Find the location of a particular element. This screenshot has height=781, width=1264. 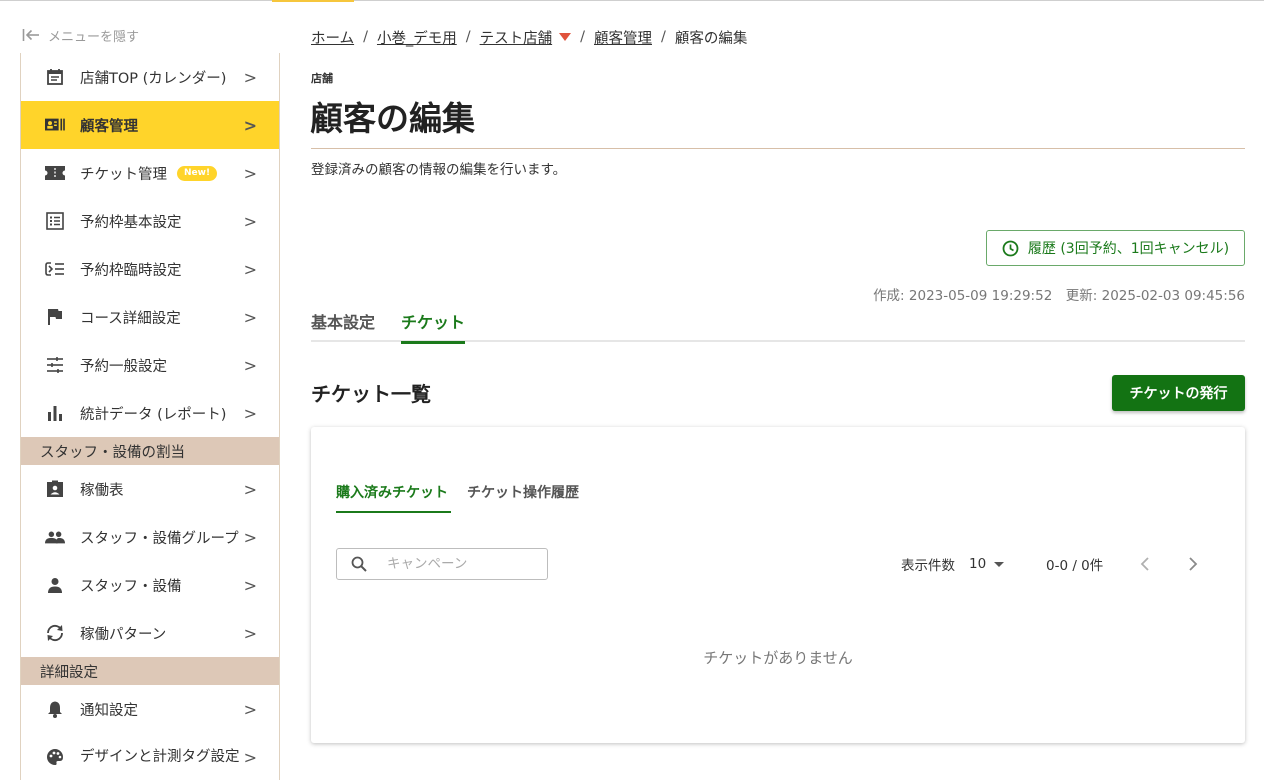

next-page-button is located at coordinates (1193, 564).